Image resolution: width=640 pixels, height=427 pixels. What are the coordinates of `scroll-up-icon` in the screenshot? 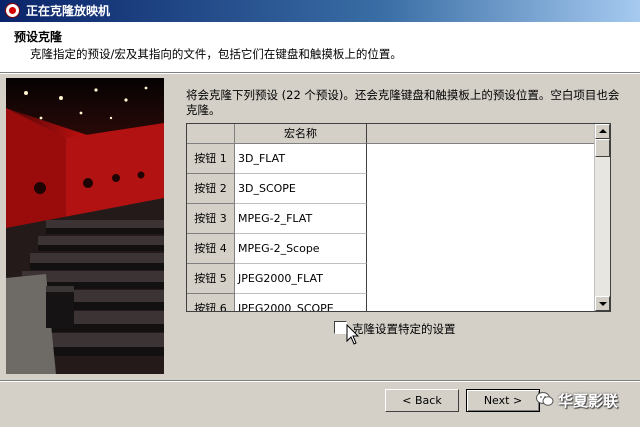 It's located at (602, 131).